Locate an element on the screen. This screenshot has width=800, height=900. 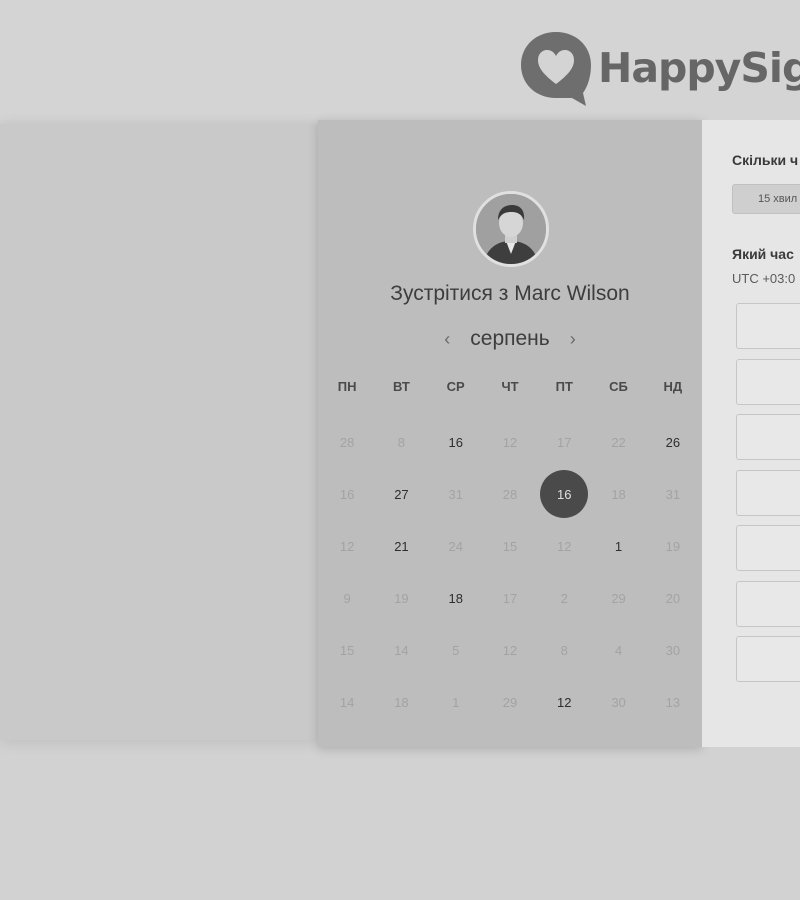
calendar-day-number: 9 is located at coordinates (347, 598).